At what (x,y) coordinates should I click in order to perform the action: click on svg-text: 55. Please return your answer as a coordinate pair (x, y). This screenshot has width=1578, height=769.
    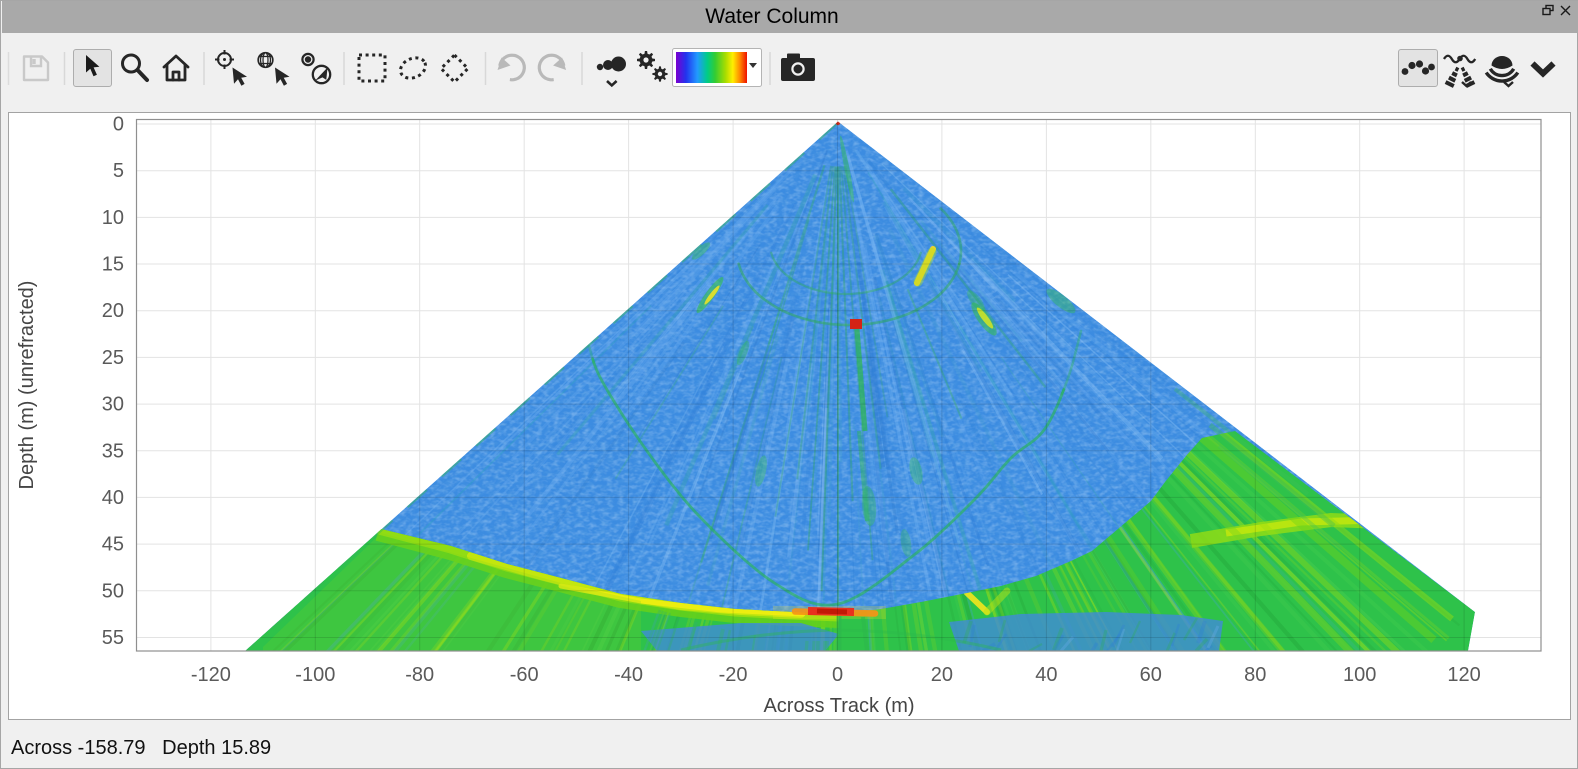
    Looking at the image, I should click on (113, 638).